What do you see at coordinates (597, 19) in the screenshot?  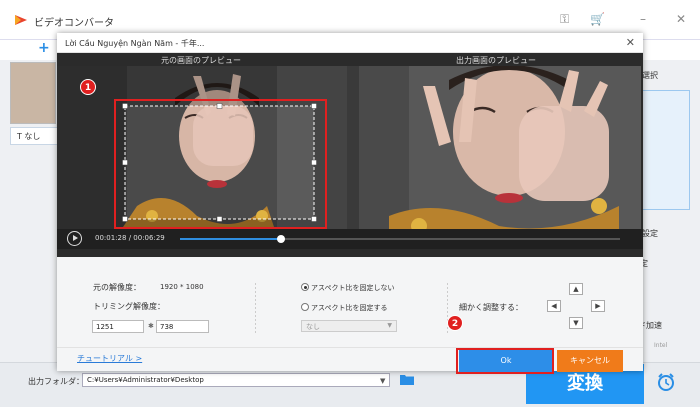 I see `cart-icon: 🛒` at bounding box center [597, 19].